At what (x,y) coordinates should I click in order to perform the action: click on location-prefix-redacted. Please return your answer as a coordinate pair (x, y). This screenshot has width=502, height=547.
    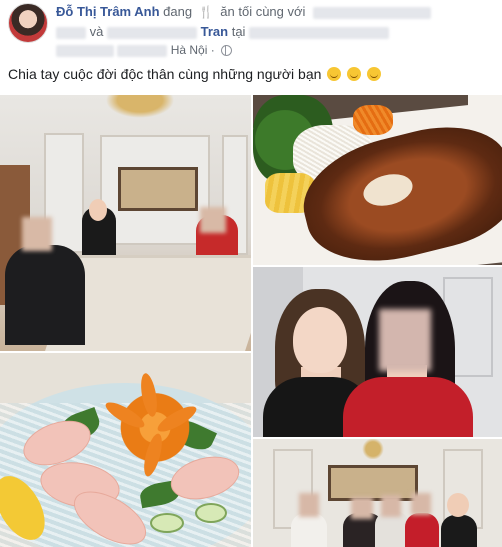
    Looking at the image, I should click on (142, 50).